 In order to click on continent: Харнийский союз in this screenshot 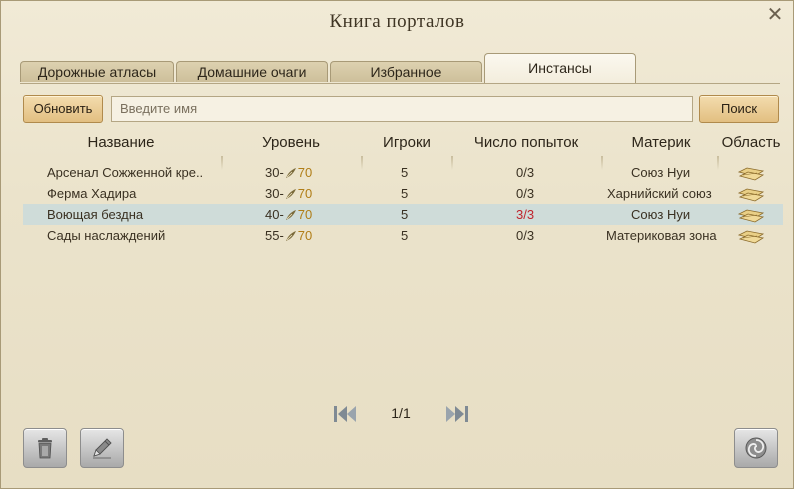, I will do `click(659, 193)`.